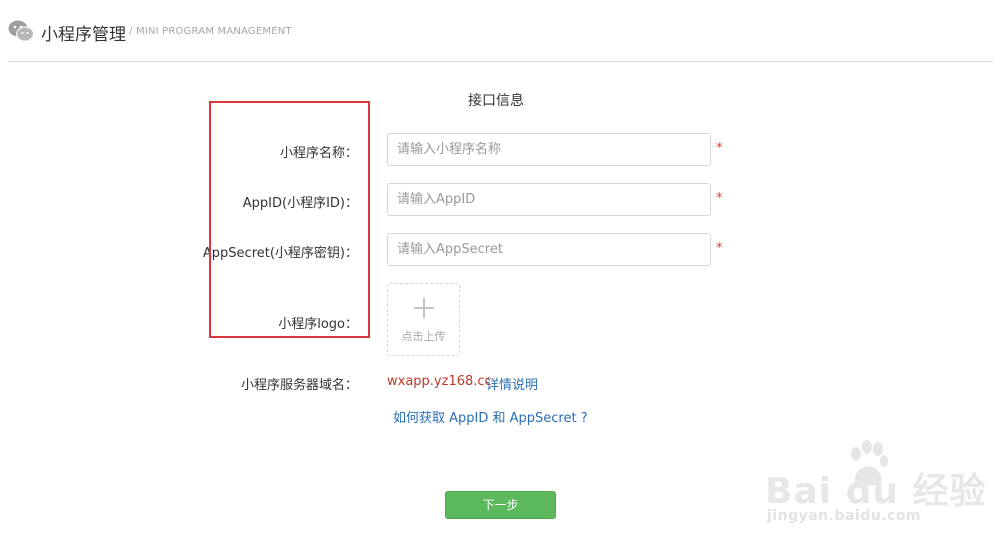 The height and width of the screenshot is (550, 1000). I want to click on domain-detail-link: 详情说明, so click(512, 383).